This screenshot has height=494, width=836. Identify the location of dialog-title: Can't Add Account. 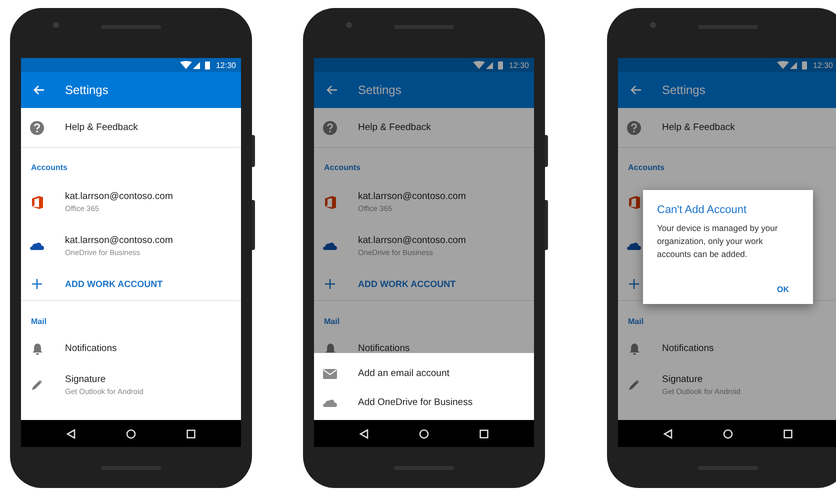
(702, 210).